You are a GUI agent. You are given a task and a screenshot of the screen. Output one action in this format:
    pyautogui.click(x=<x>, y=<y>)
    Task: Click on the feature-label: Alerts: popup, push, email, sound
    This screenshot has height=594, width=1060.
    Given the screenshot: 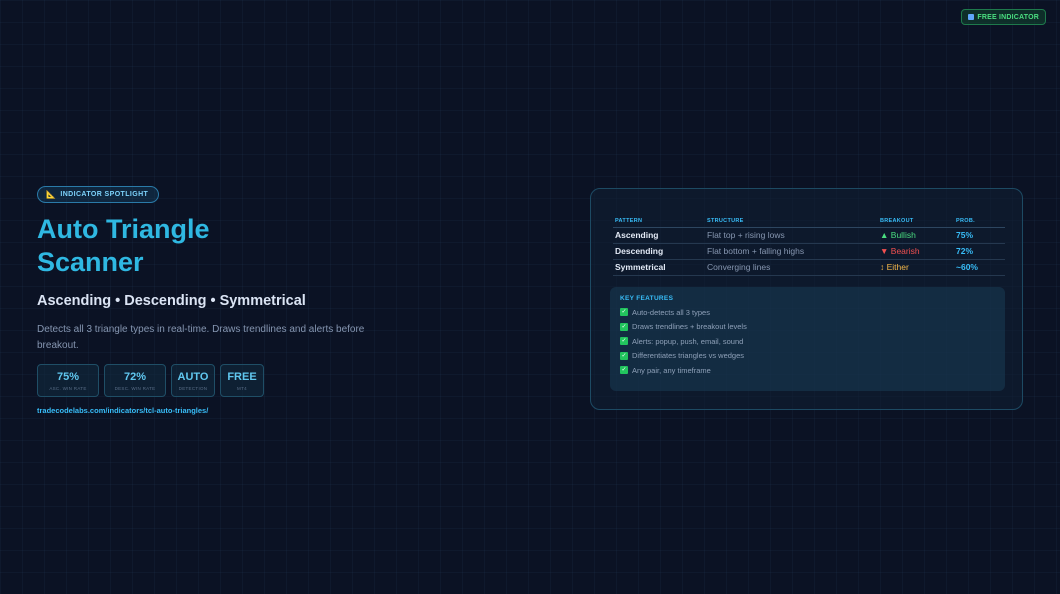 What is the action you would take?
    pyautogui.click(x=688, y=341)
    